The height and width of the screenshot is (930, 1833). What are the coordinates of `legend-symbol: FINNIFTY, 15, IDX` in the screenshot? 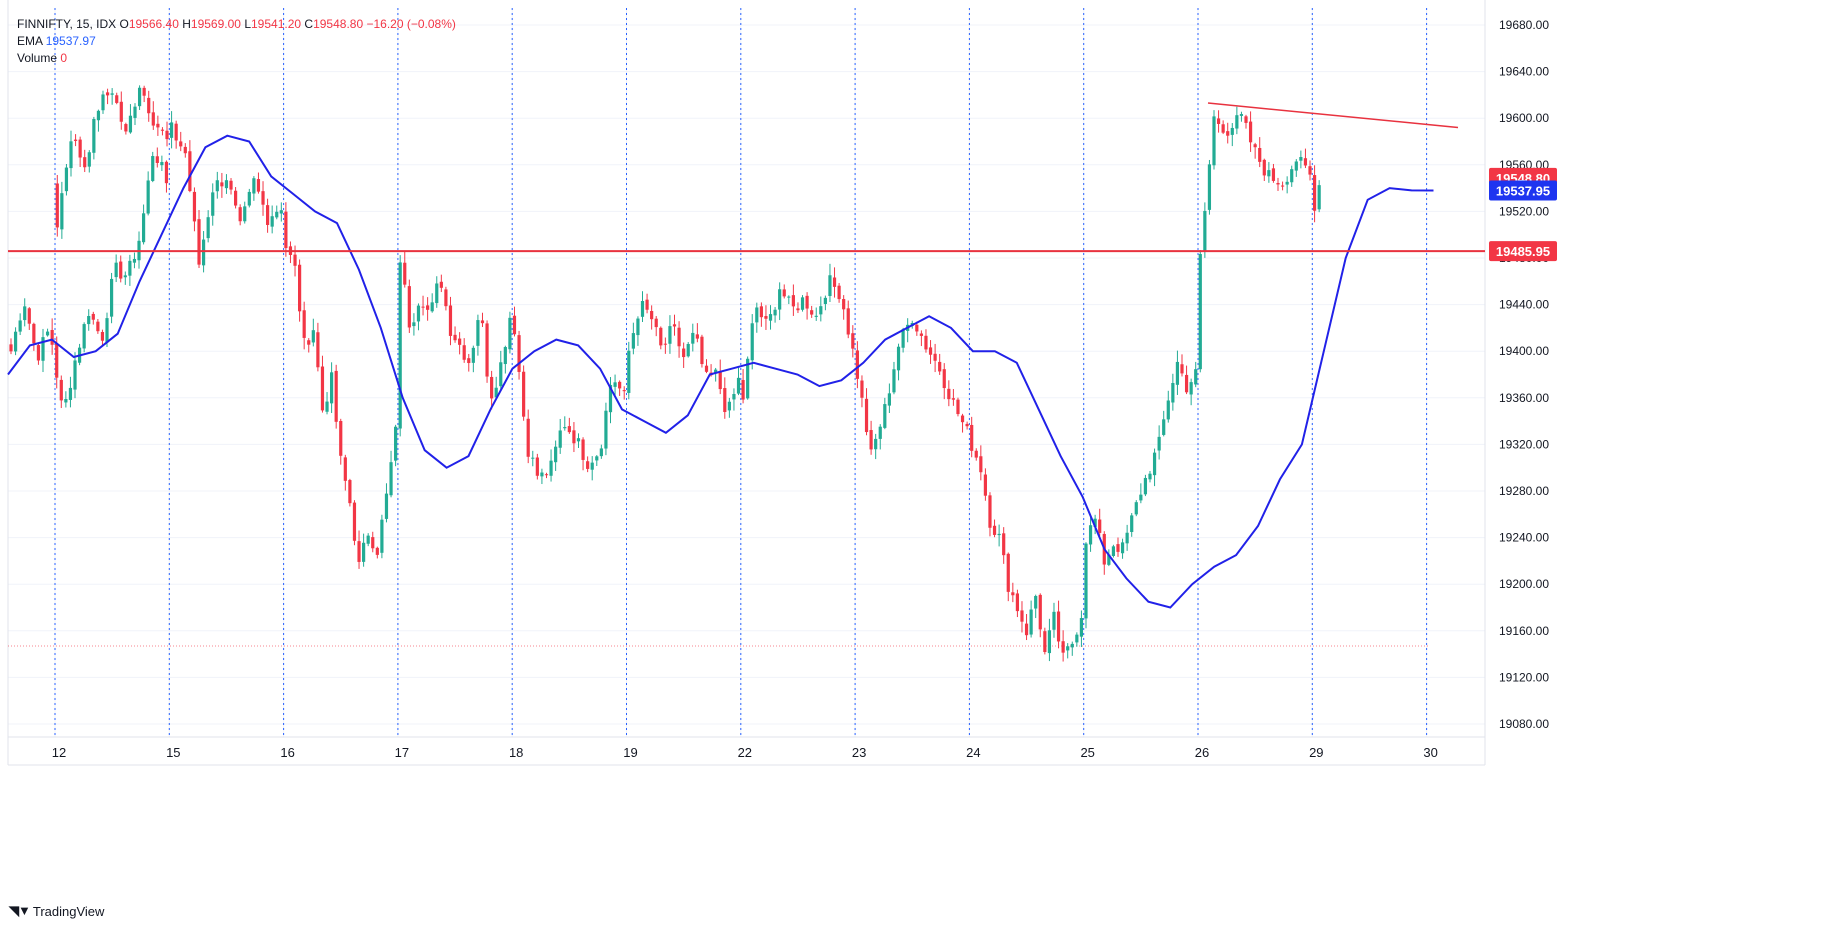 It's located at (66, 24).